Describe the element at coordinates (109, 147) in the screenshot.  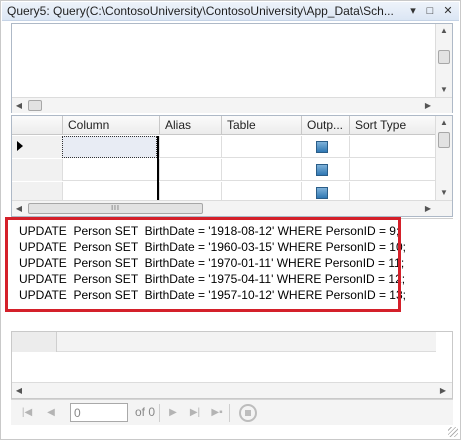
I see `column-cell-selected` at that location.